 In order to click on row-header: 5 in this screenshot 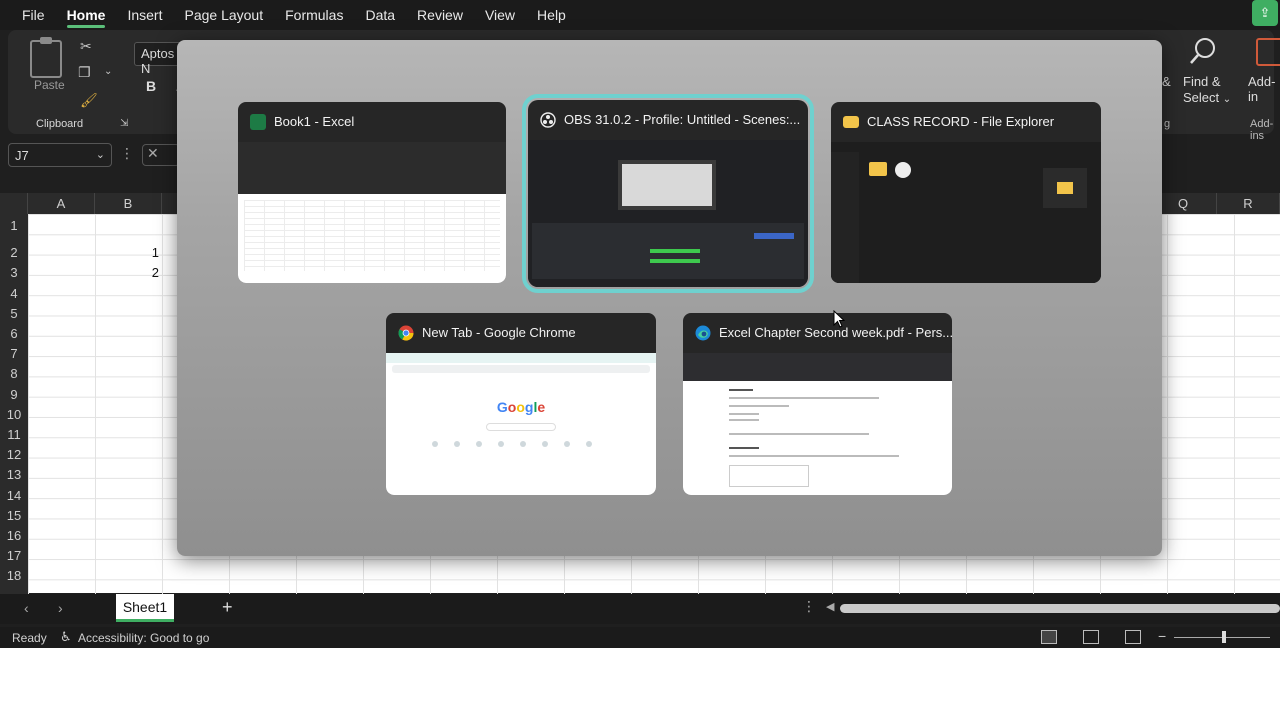, I will do `click(14, 314)`.